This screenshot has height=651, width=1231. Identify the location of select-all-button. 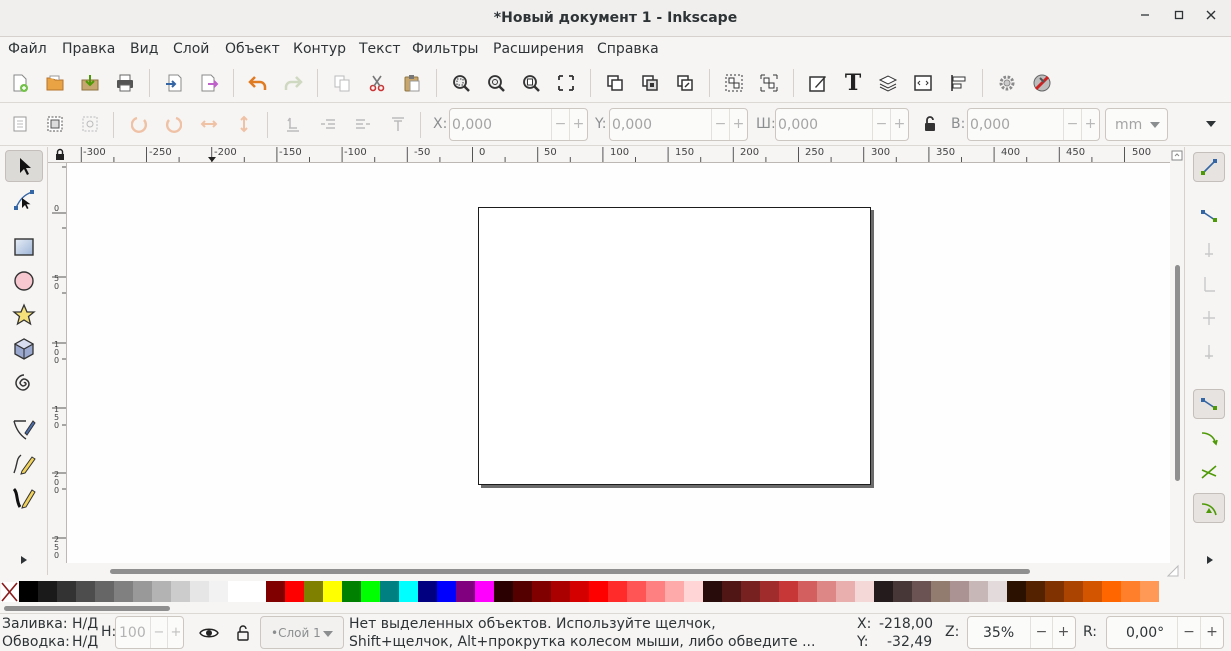
(20, 124).